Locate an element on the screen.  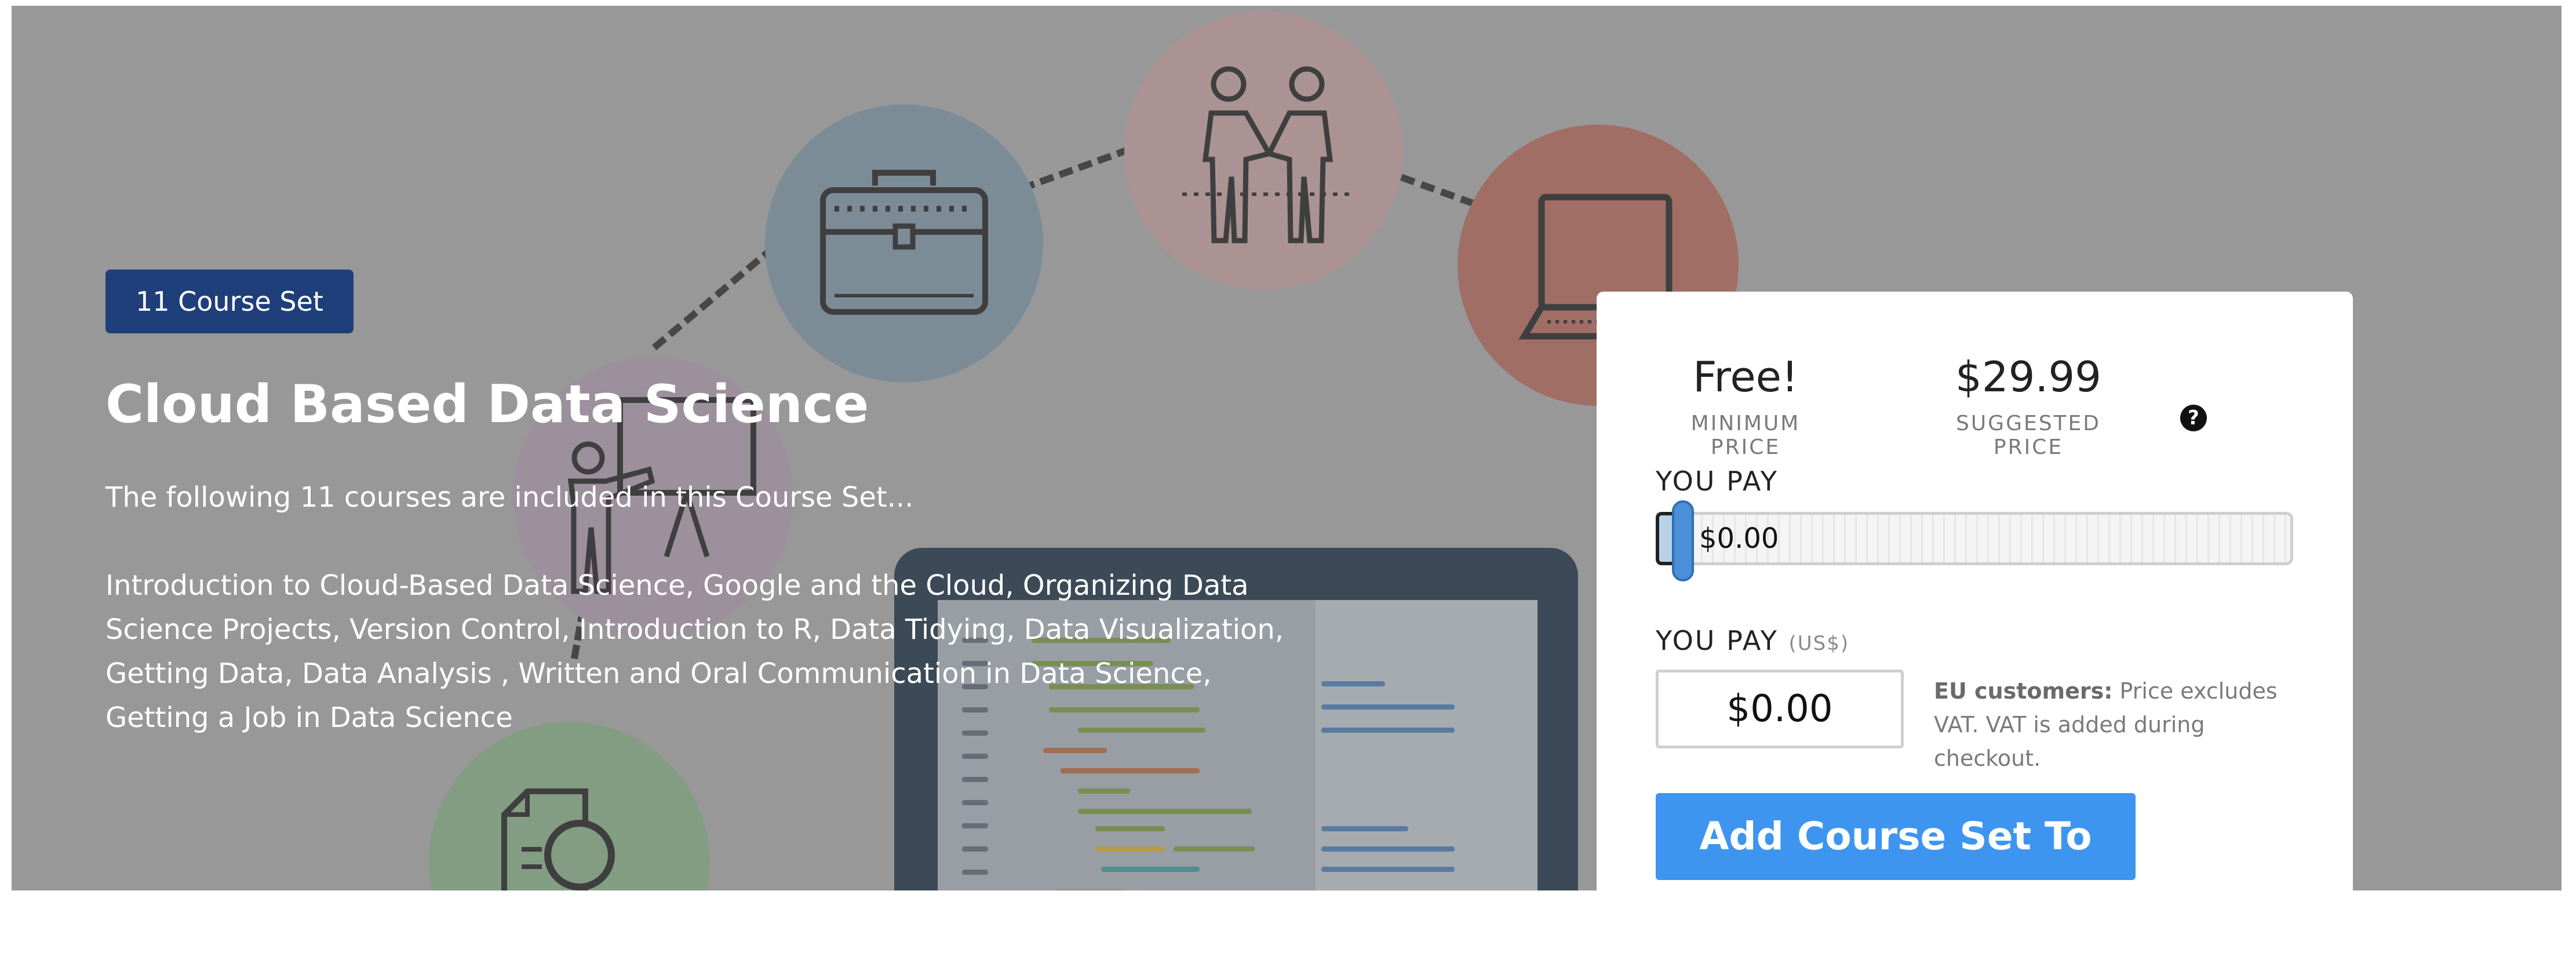
suggested-price-value: $29.99 is located at coordinates (2028, 376).